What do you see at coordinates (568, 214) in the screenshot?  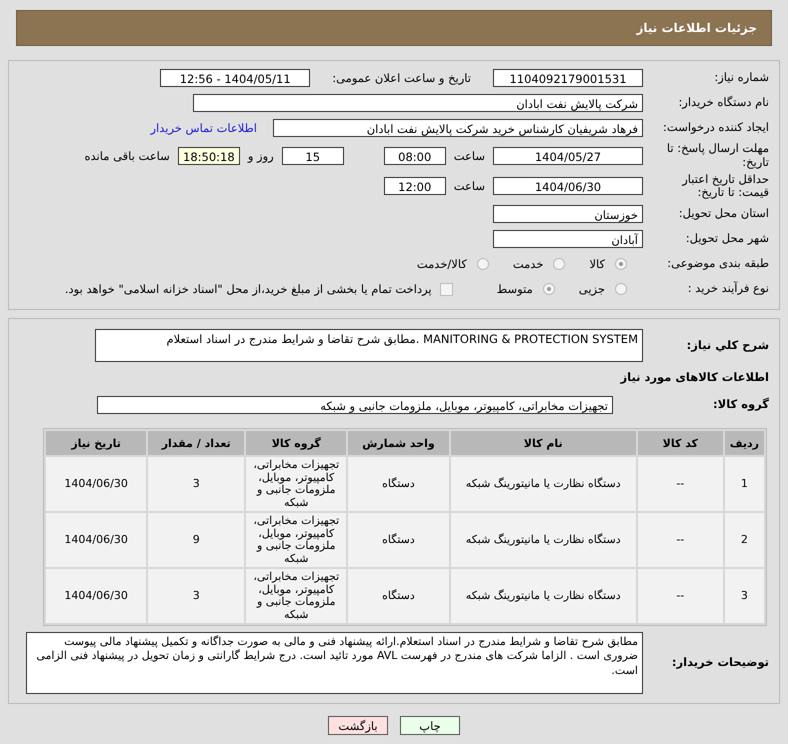 I see `province-field: خوزستان` at bounding box center [568, 214].